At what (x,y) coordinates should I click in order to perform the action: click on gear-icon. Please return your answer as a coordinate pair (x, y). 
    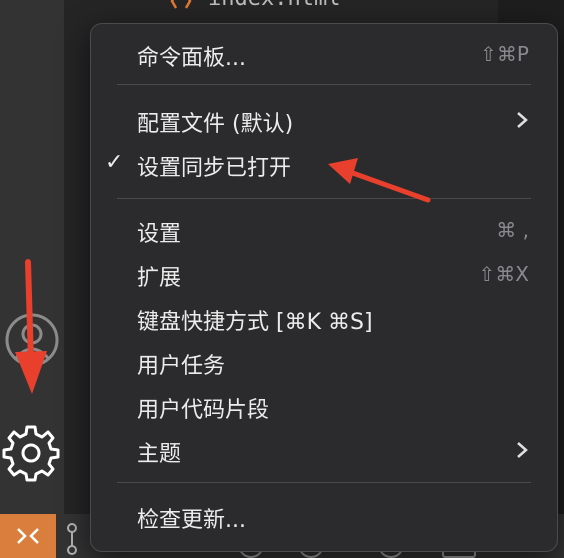
    Looking at the image, I should click on (31, 453).